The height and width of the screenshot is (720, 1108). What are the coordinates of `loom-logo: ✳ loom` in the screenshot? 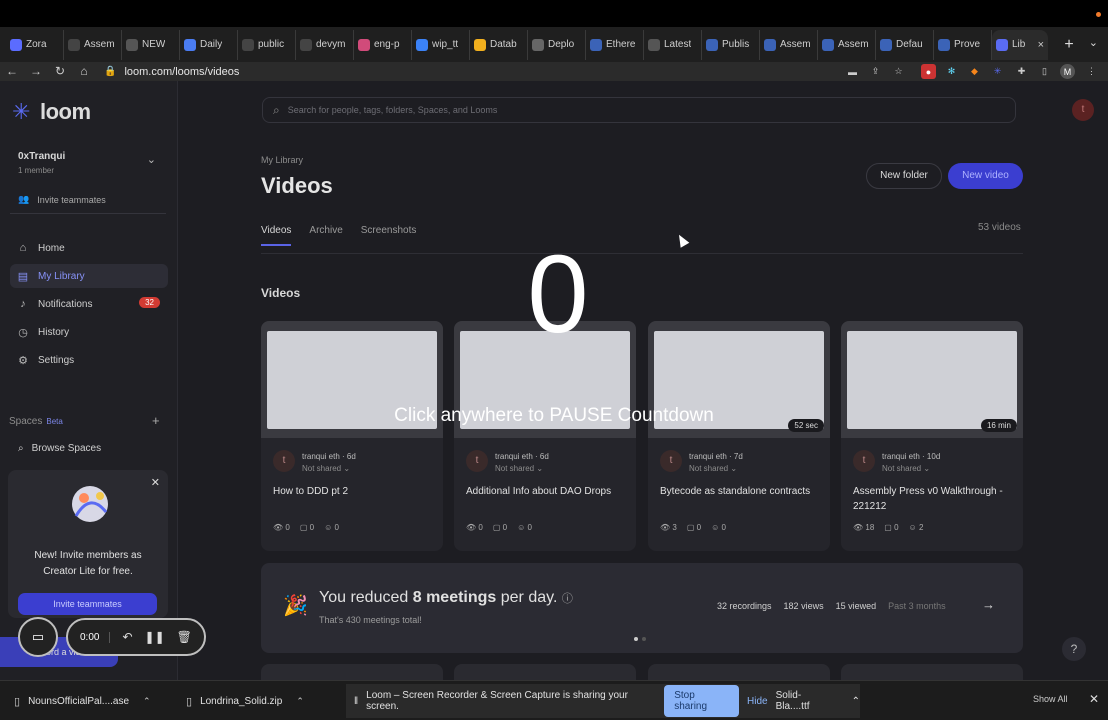 It's located at (51, 112).